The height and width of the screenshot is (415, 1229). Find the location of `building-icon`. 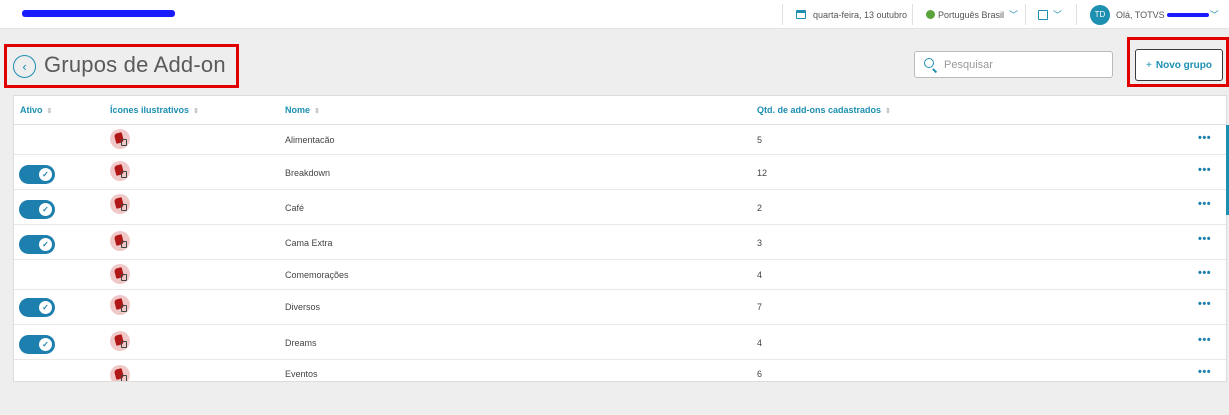

building-icon is located at coordinates (1043, 14).